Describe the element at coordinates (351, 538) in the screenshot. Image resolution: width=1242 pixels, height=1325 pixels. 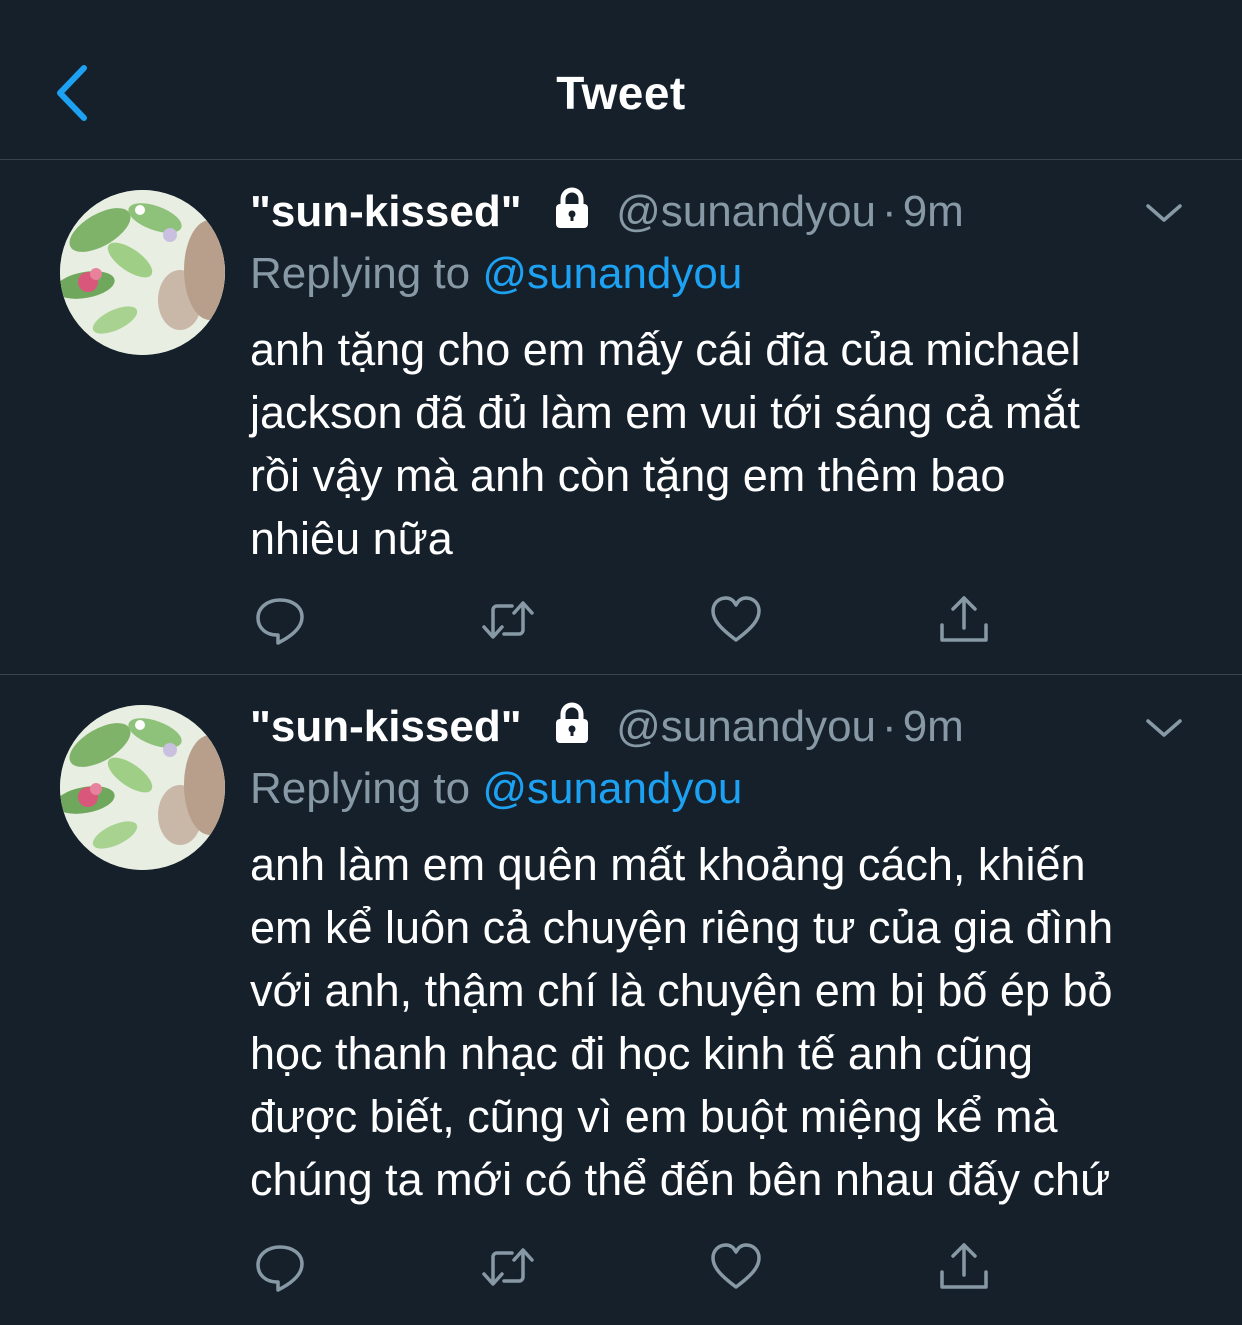
I see `tweet-text-line: nhiêu nữa` at that location.